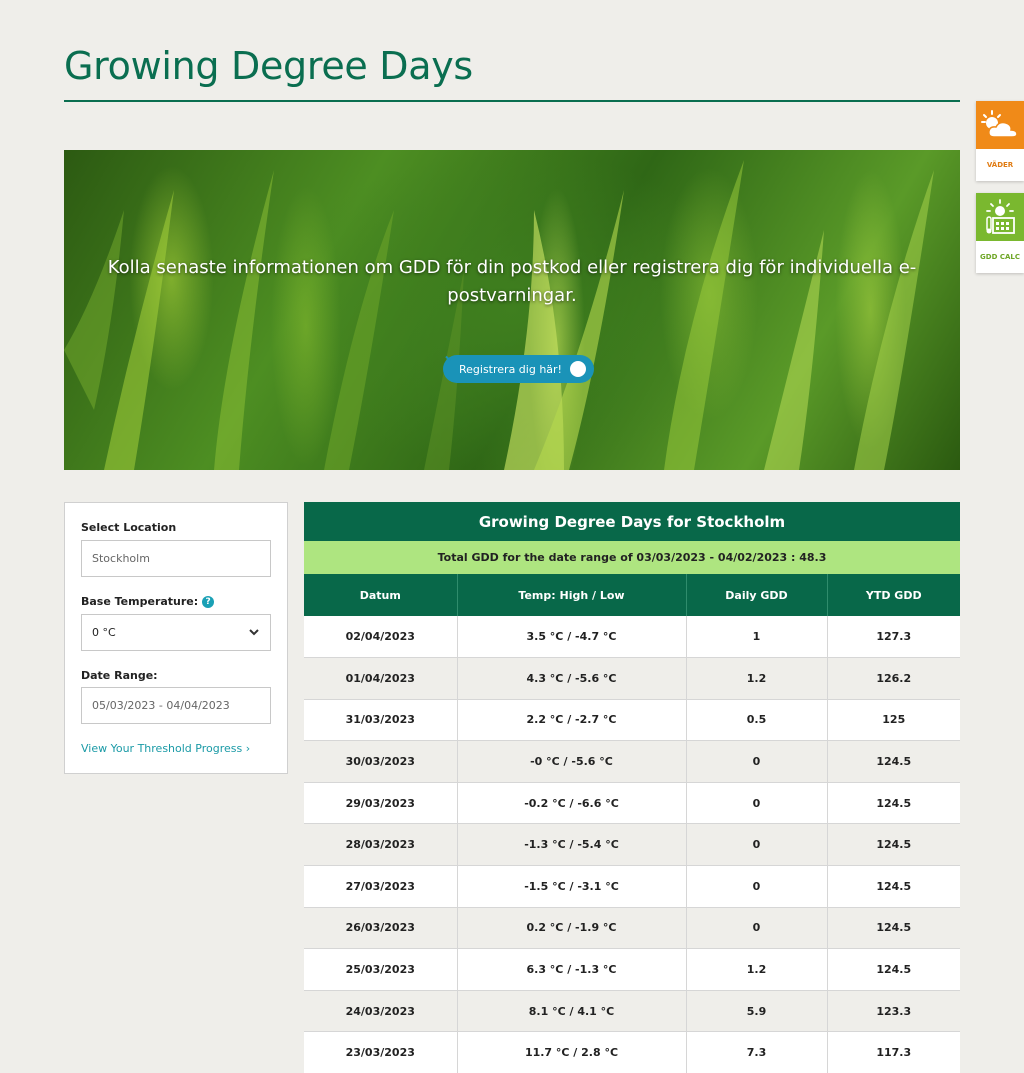 The image size is (1024, 1073). Describe the element at coordinates (176, 558) in the screenshot. I see `location-input: Stockholm` at that location.